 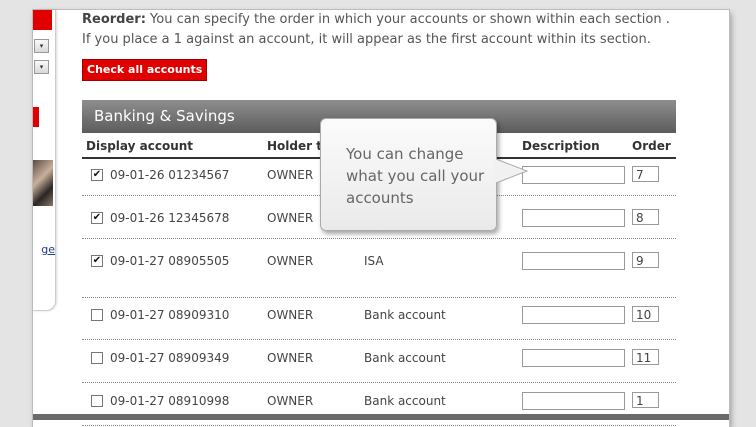 I want to click on left-sidebar: ▾ ▾ ge, so click(x=44, y=160).